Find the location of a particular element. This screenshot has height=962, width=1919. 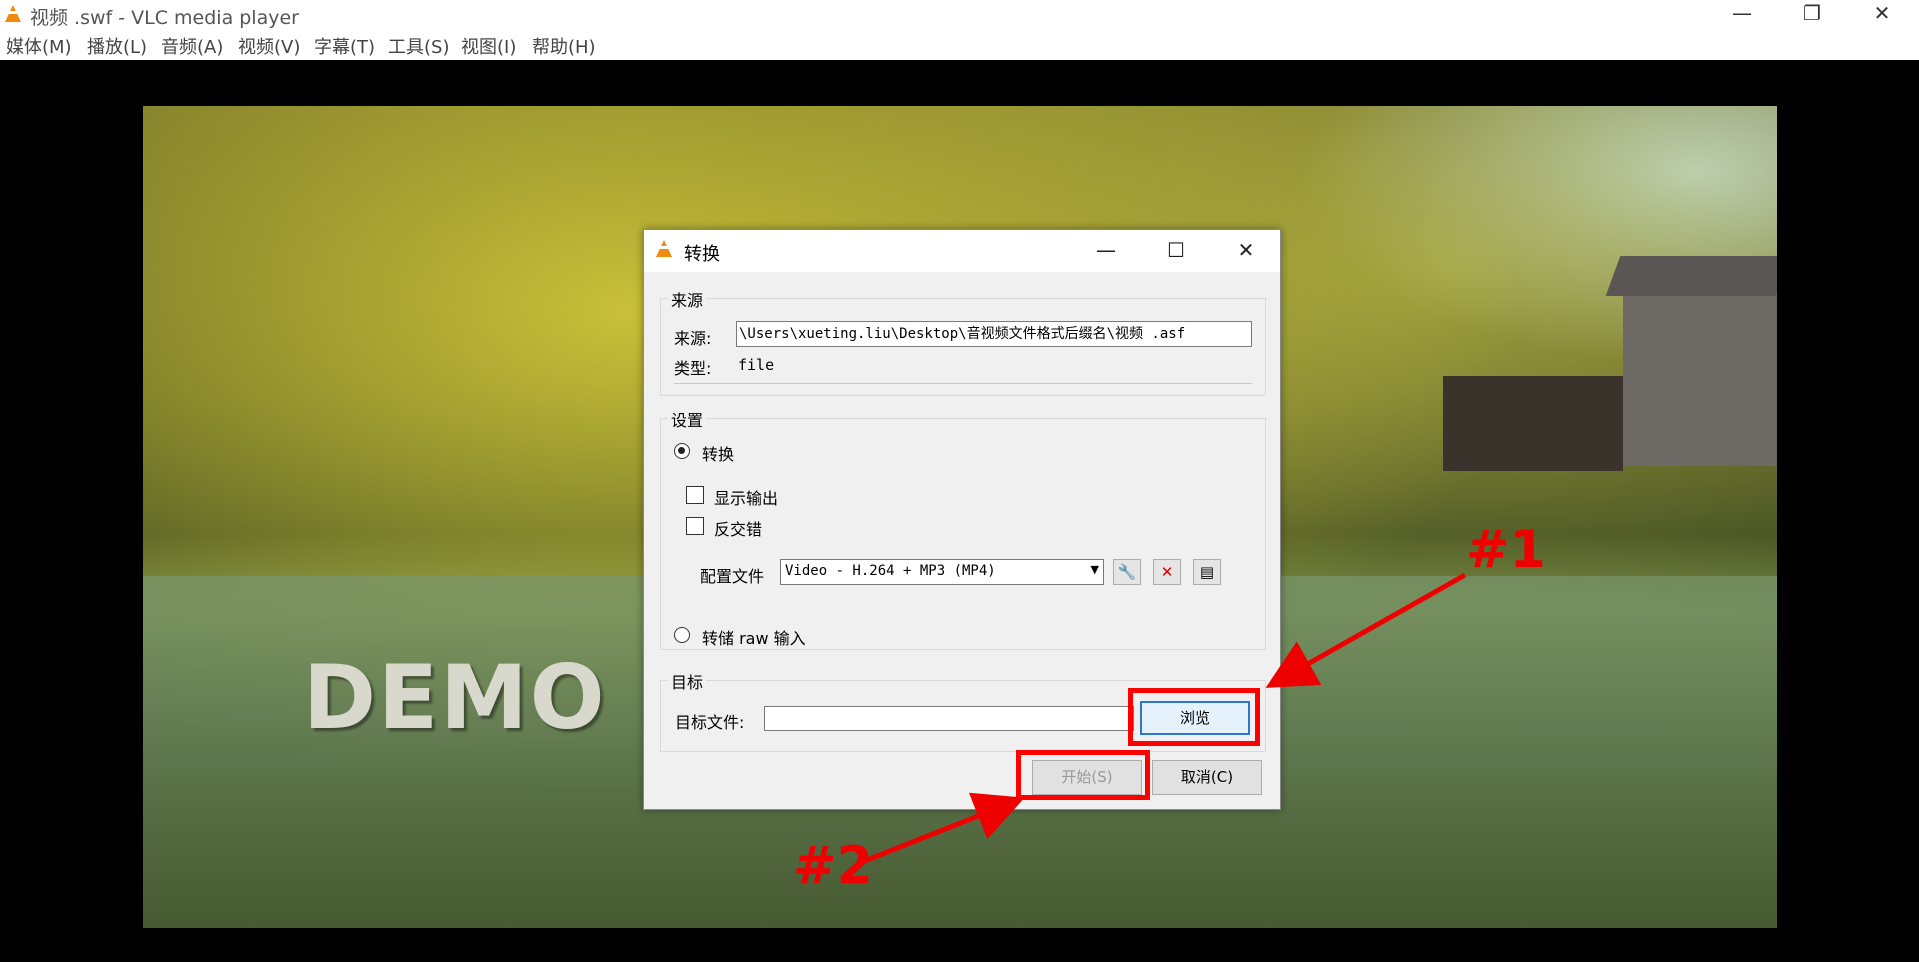

annotation-label-1: #1 is located at coordinates (1506, 550).